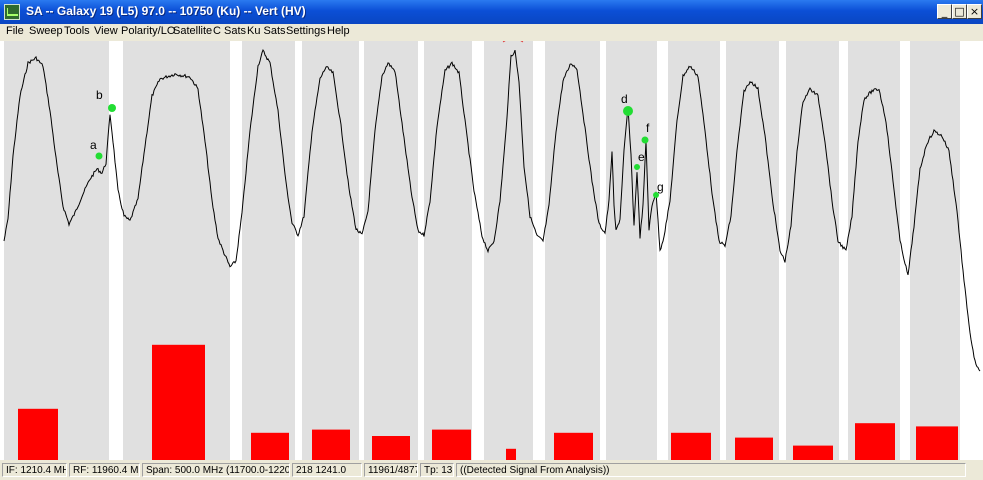 This screenshot has height=480, width=983. I want to click on status-transponder: Tp: 13, so click(437, 470).